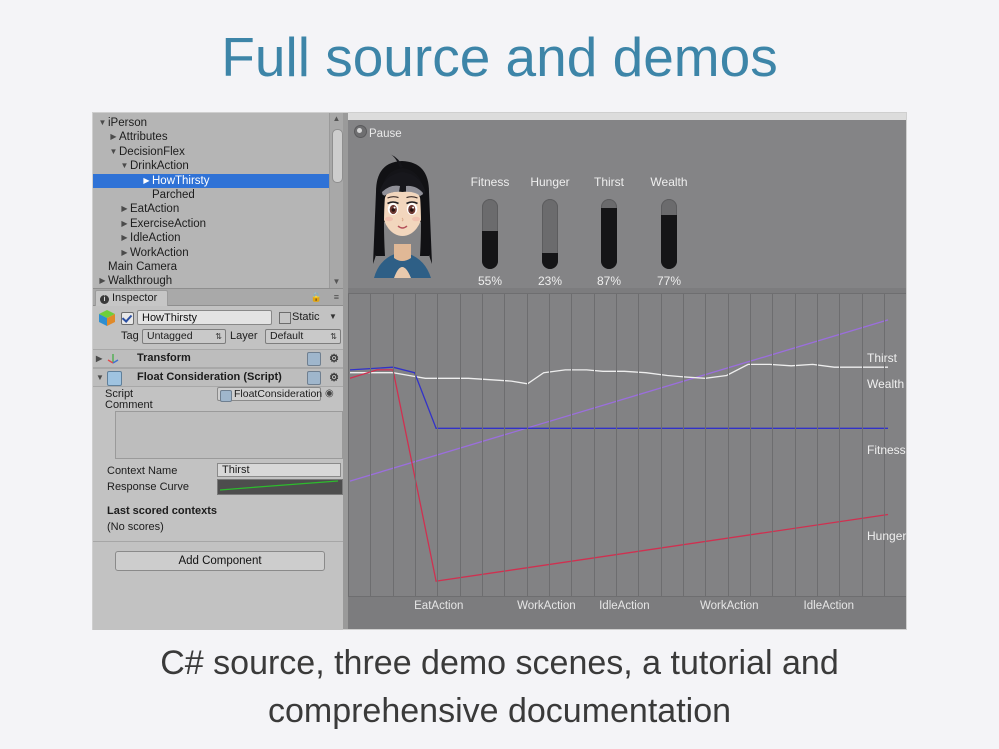 The height and width of the screenshot is (749, 999). What do you see at coordinates (285, 318) in the screenshot?
I see `static-checkbox` at bounding box center [285, 318].